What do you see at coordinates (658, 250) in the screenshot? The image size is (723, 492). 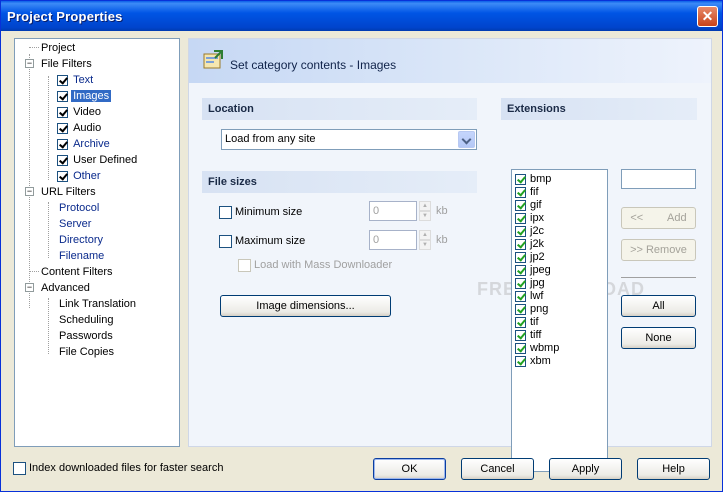 I see `remove-extension-button: >> Remove` at bounding box center [658, 250].